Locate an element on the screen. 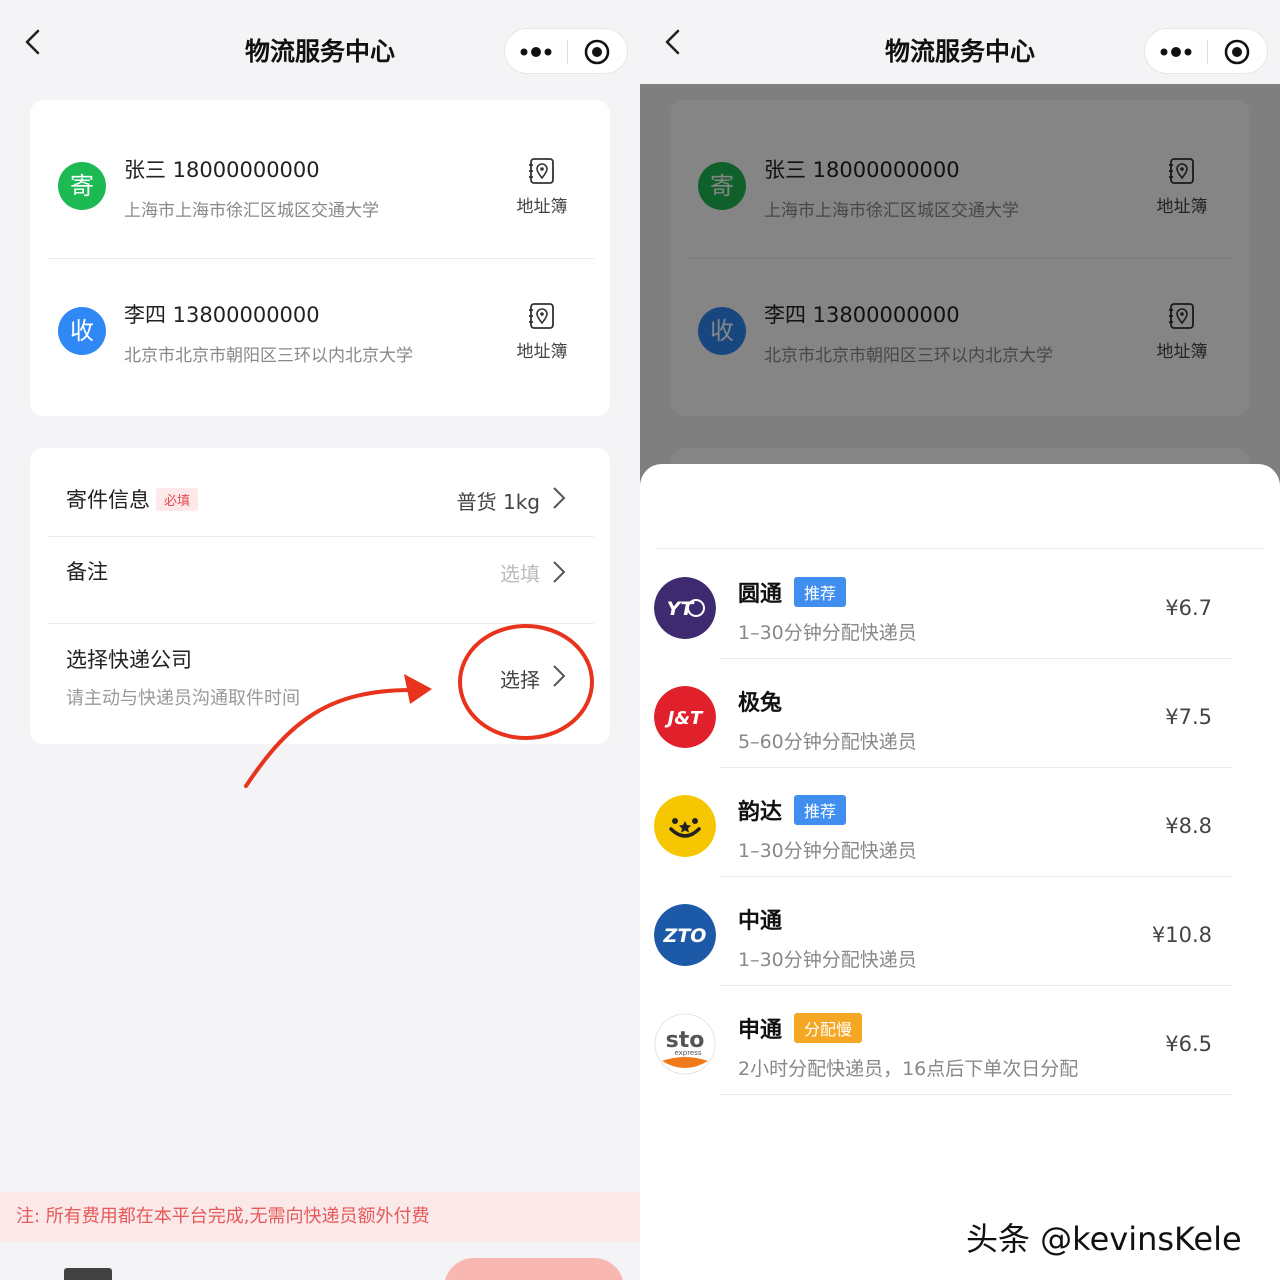 This screenshot has height=1280, width=1280. courier-price: ¥6.5 is located at coordinates (1188, 1044).